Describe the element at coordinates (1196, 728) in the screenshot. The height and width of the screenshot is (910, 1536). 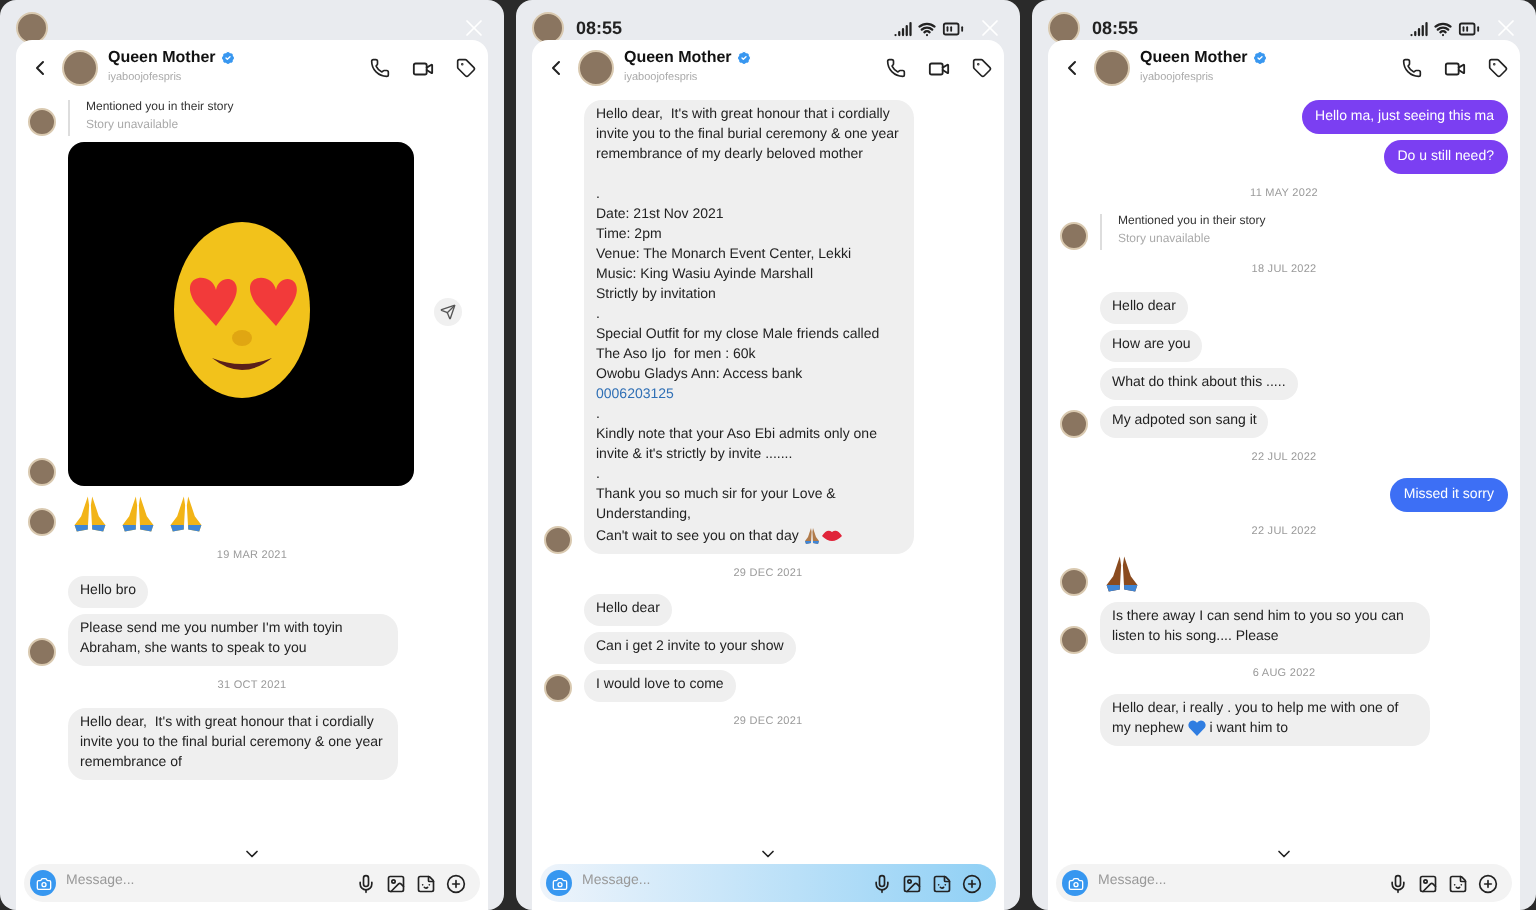
I see `heart-icon` at that location.